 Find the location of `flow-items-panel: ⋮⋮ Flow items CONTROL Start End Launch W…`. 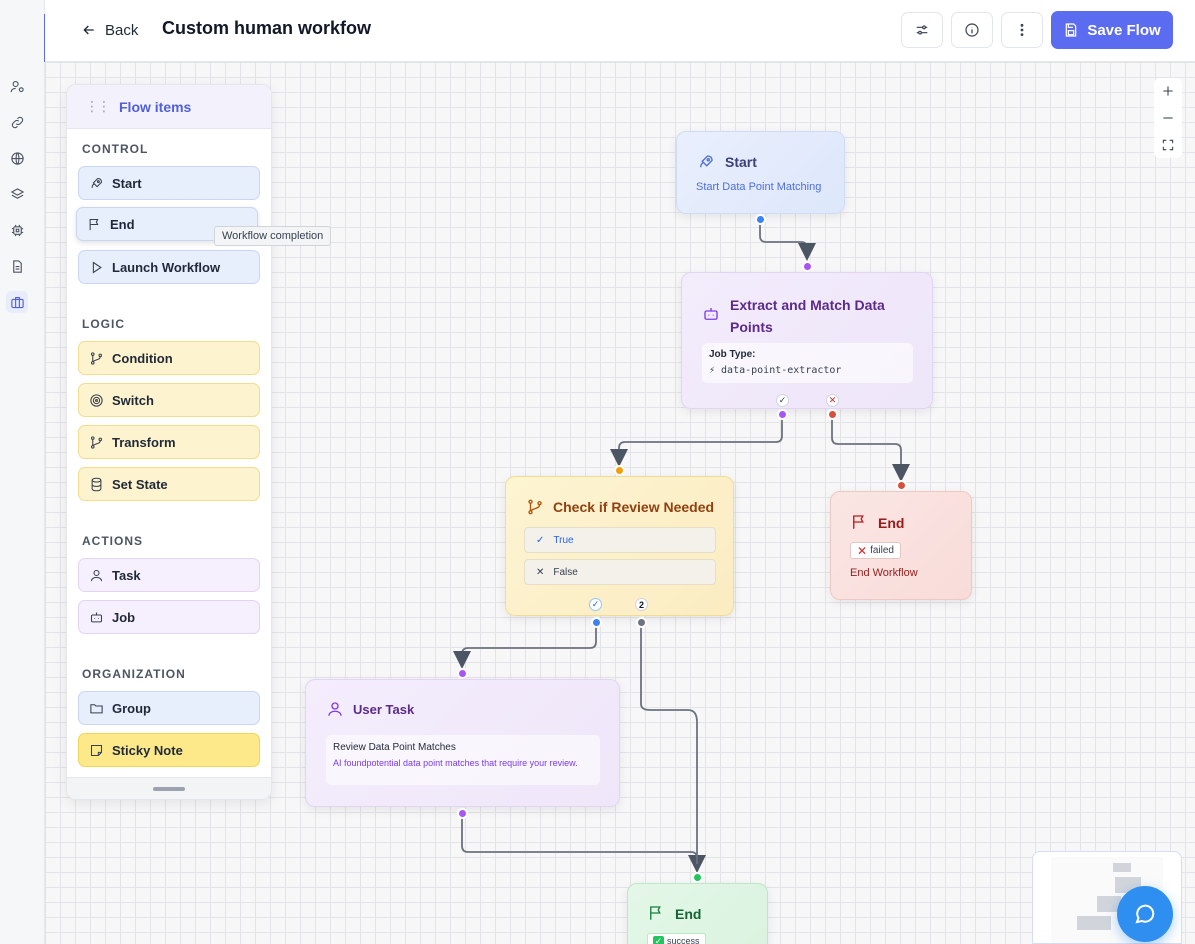

flow-items-panel: ⋮⋮ Flow items CONTROL Start End Launch W… is located at coordinates (169, 442).